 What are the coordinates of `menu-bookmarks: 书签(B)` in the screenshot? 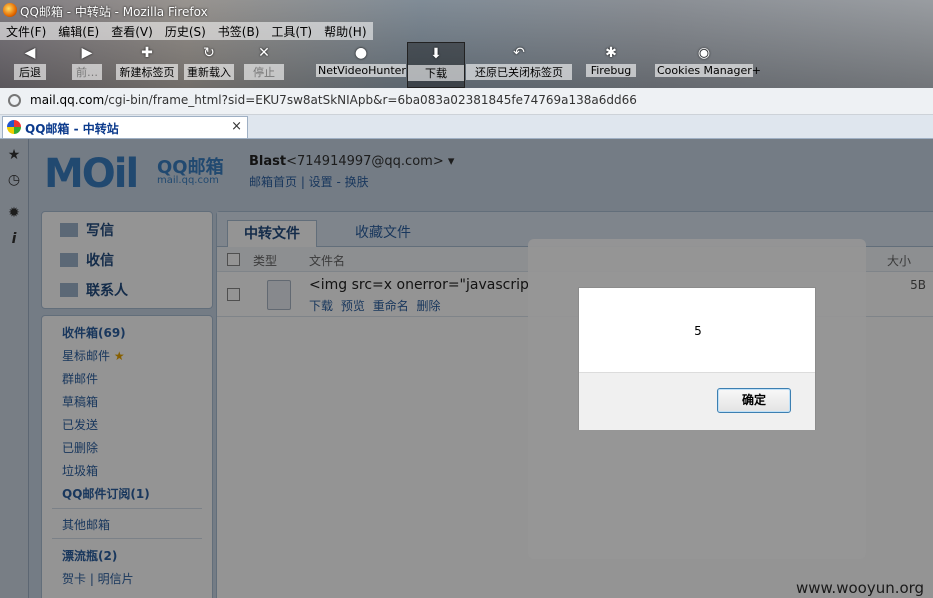 It's located at (238, 31).